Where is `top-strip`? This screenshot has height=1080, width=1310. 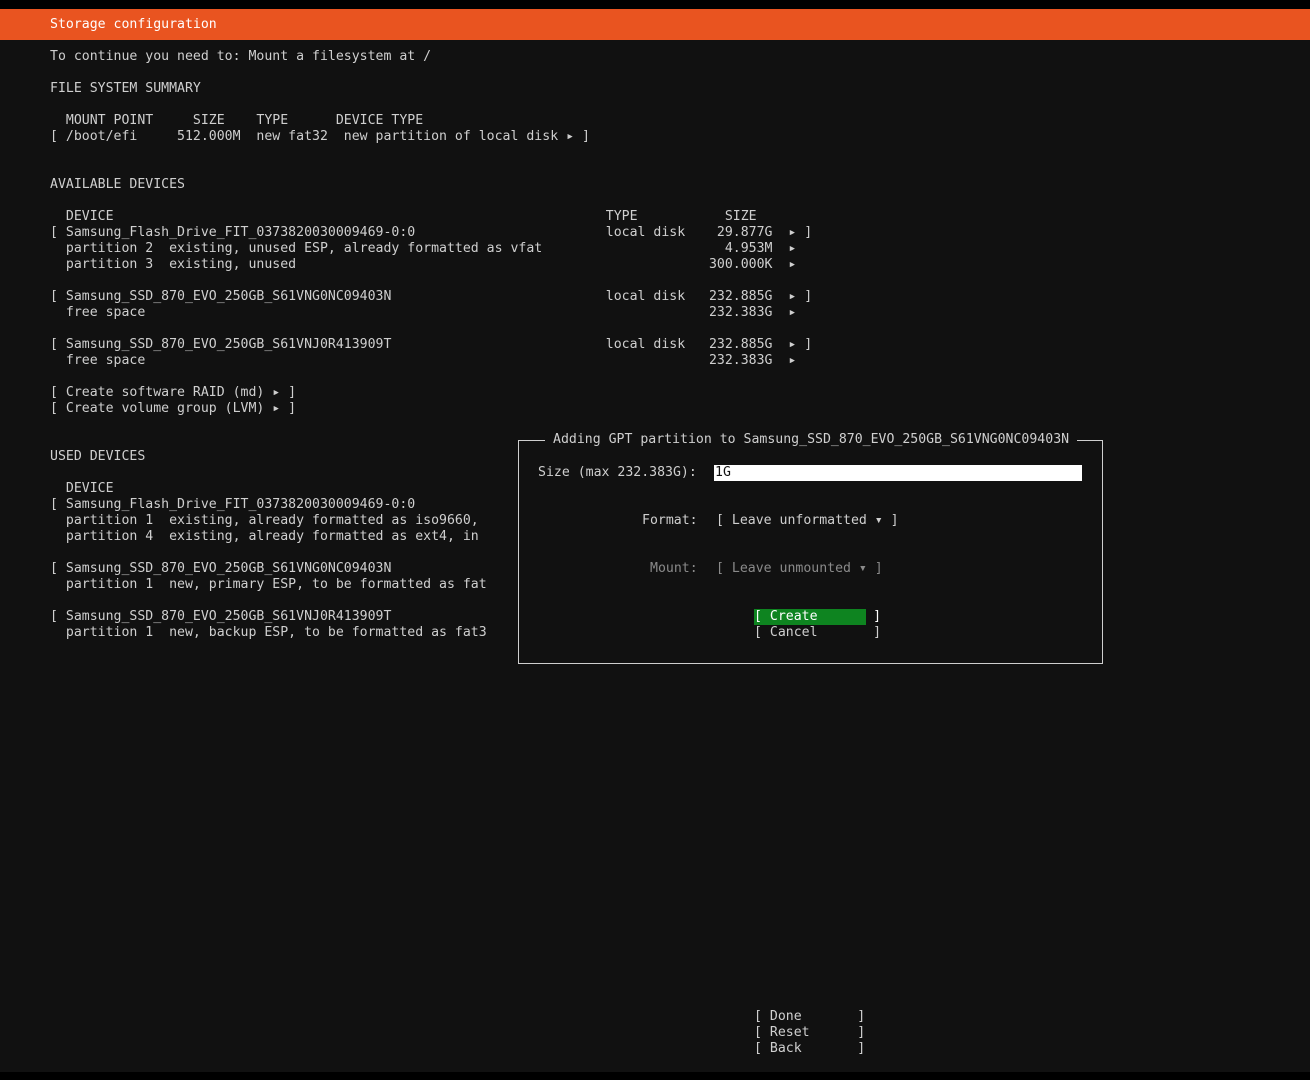 top-strip is located at coordinates (655, 4).